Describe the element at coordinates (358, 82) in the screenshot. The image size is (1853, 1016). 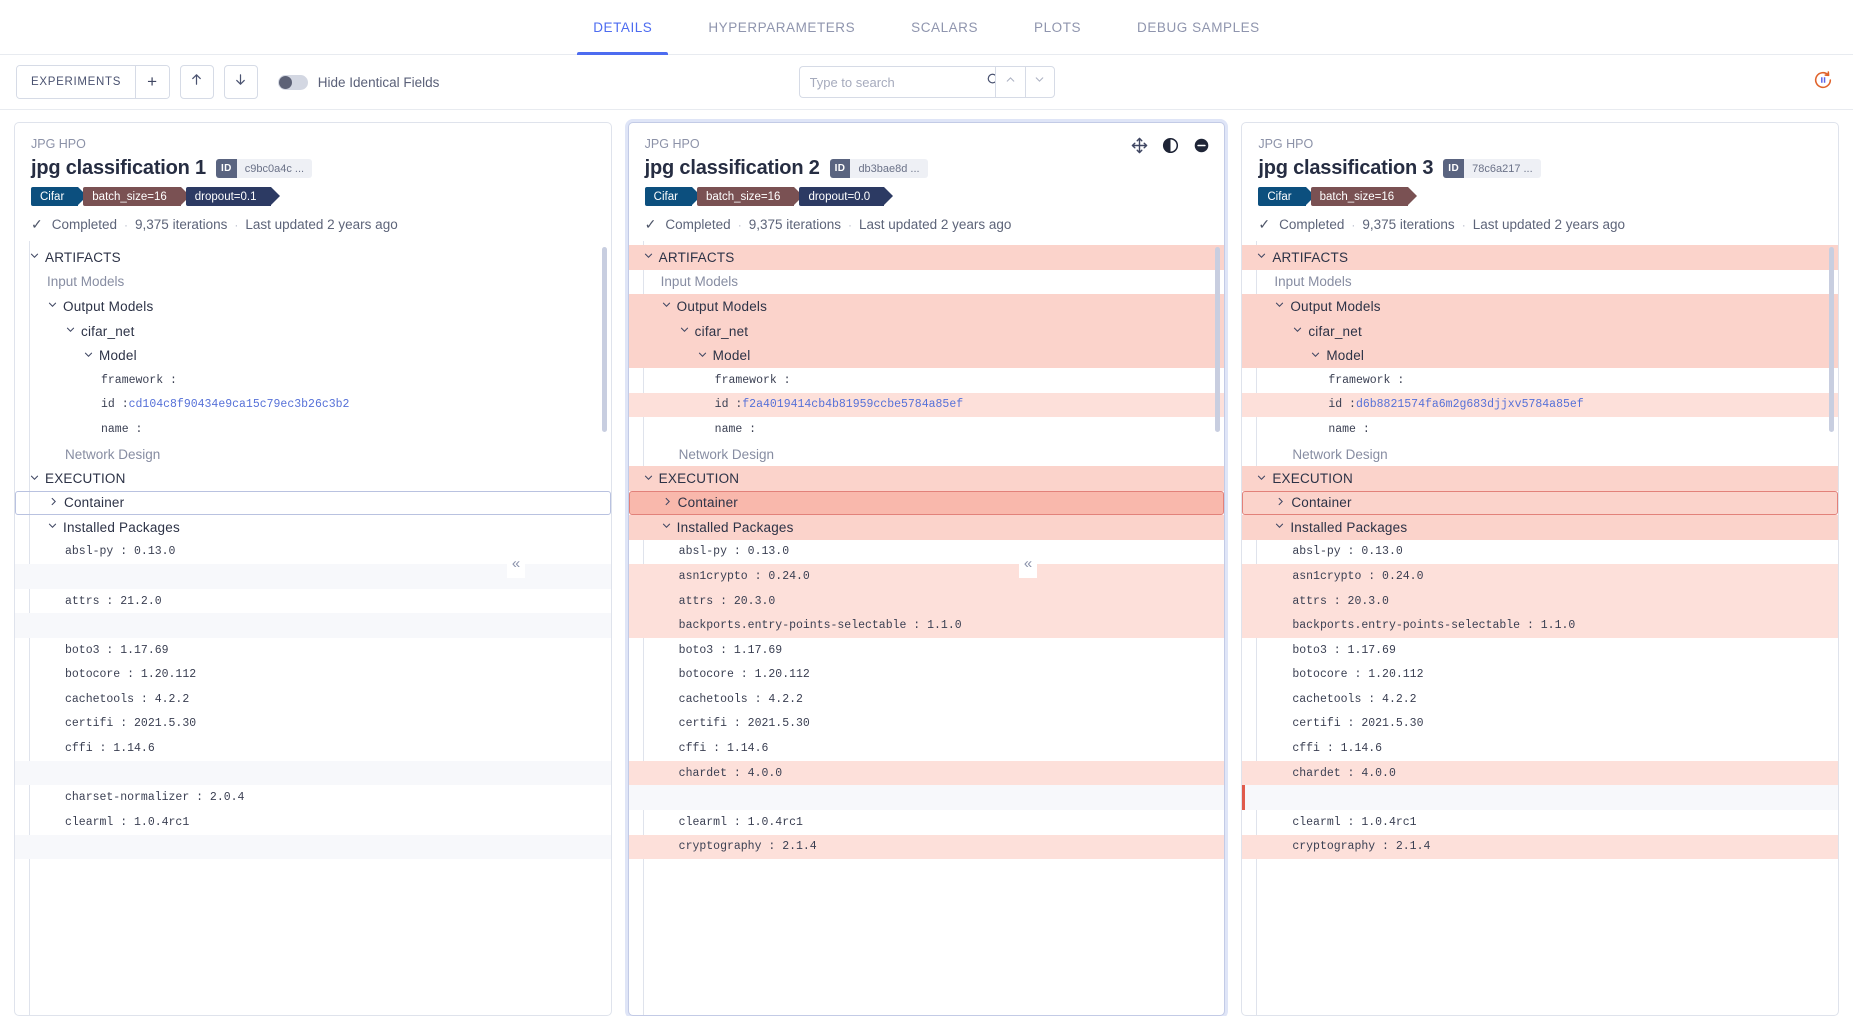
I see `hide-identical-fields-toggle: Hide Identical Fields` at that location.